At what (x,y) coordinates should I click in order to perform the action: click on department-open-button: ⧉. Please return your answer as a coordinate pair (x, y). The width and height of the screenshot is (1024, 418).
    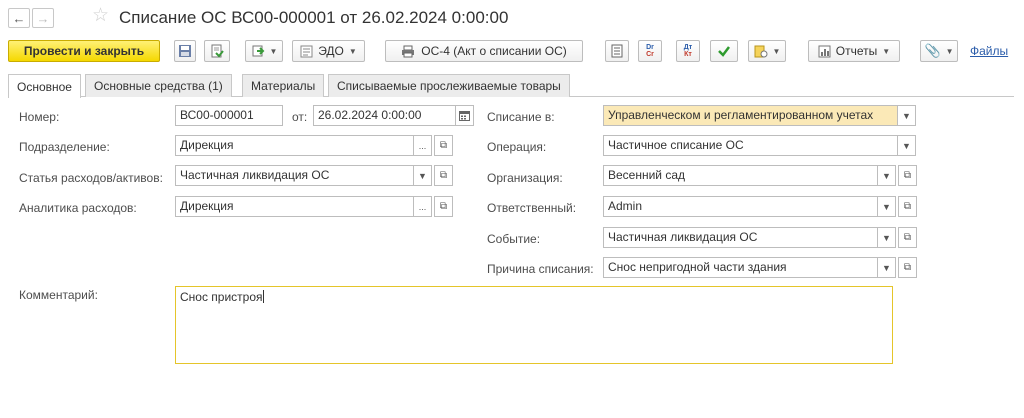
    Looking at the image, I should click on (443, 145).